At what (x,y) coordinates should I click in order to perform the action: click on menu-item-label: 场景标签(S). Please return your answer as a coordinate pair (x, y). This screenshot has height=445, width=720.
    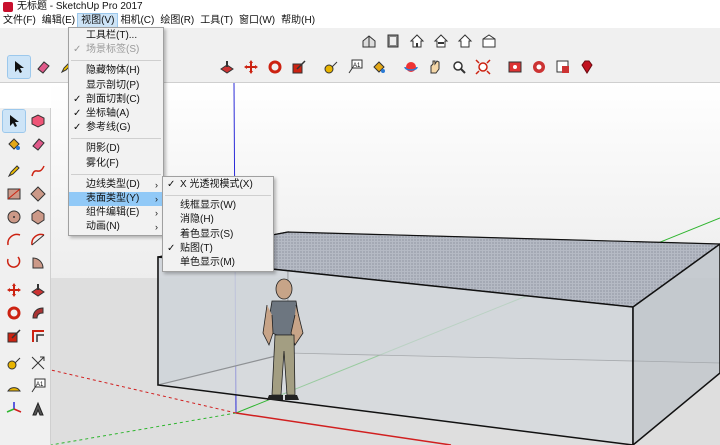
    Looking at the image, I should click on (113, 50).